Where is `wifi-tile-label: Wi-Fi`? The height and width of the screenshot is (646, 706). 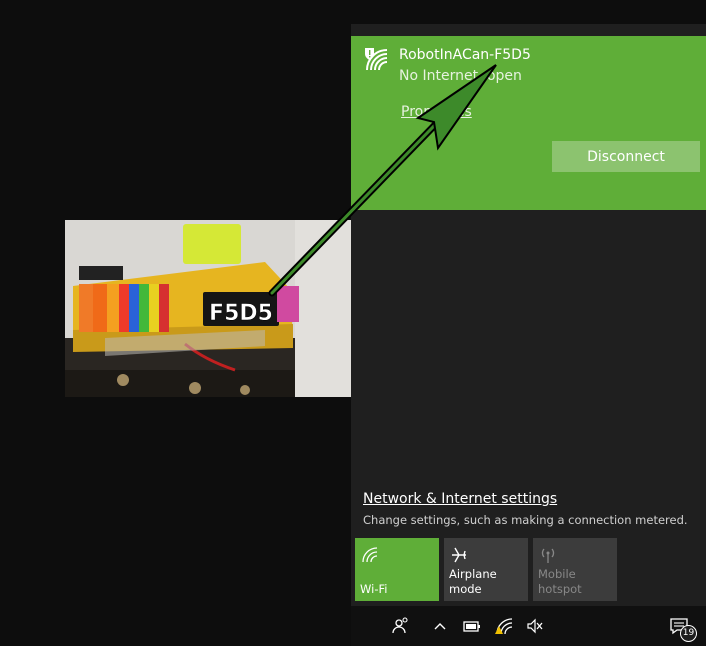 wifi-tile-label: Wi-Fi is located at coordinates (374, 589).